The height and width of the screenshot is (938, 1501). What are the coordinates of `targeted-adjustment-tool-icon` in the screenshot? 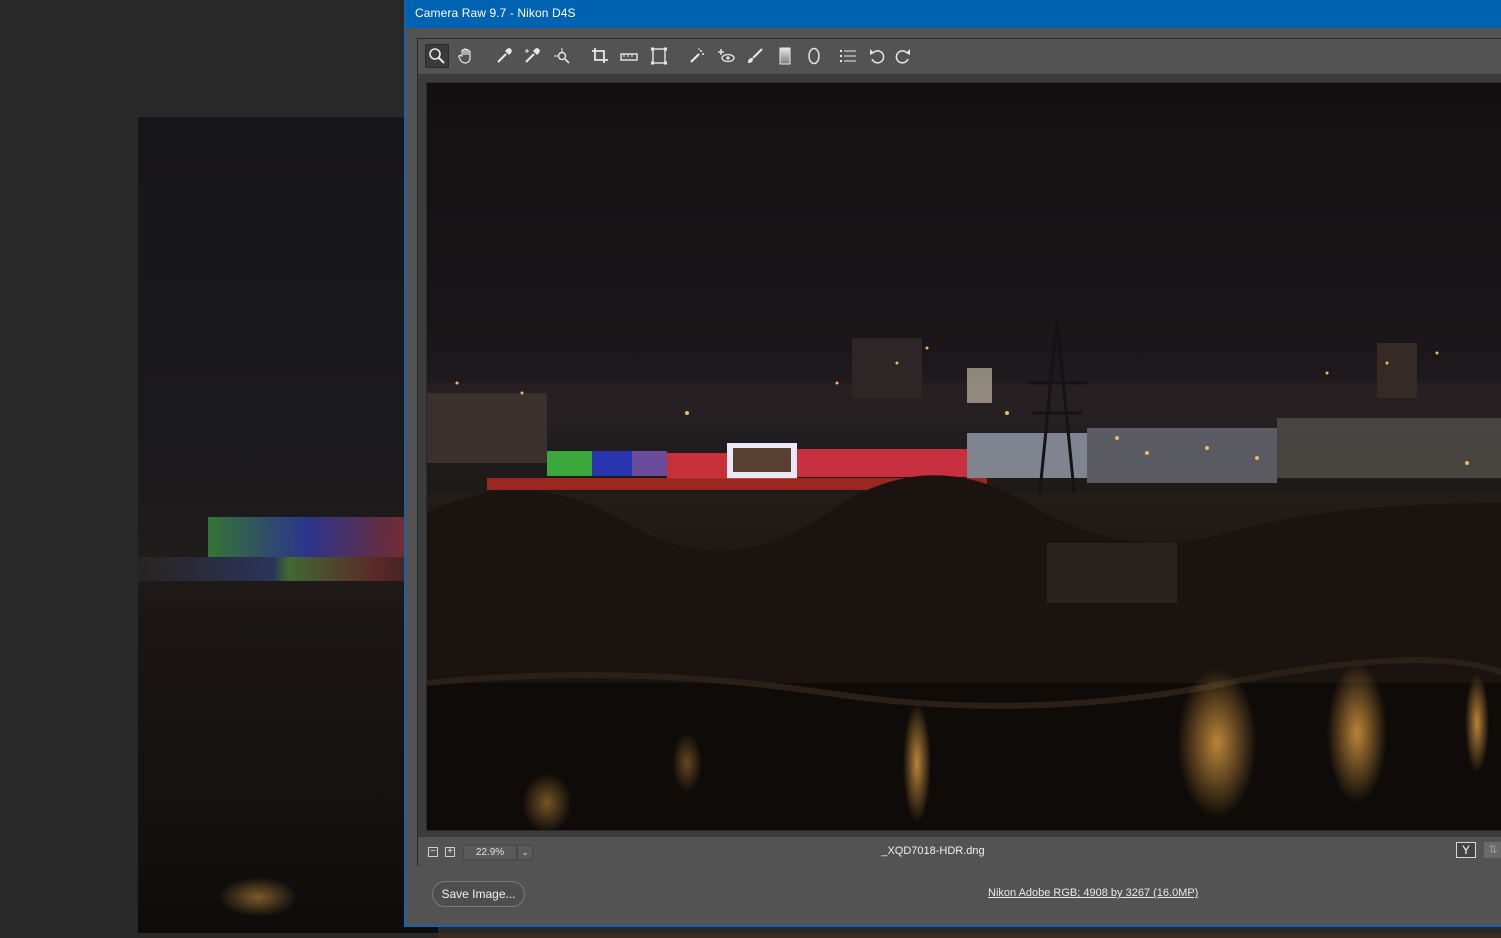 It's located at (562, 56).